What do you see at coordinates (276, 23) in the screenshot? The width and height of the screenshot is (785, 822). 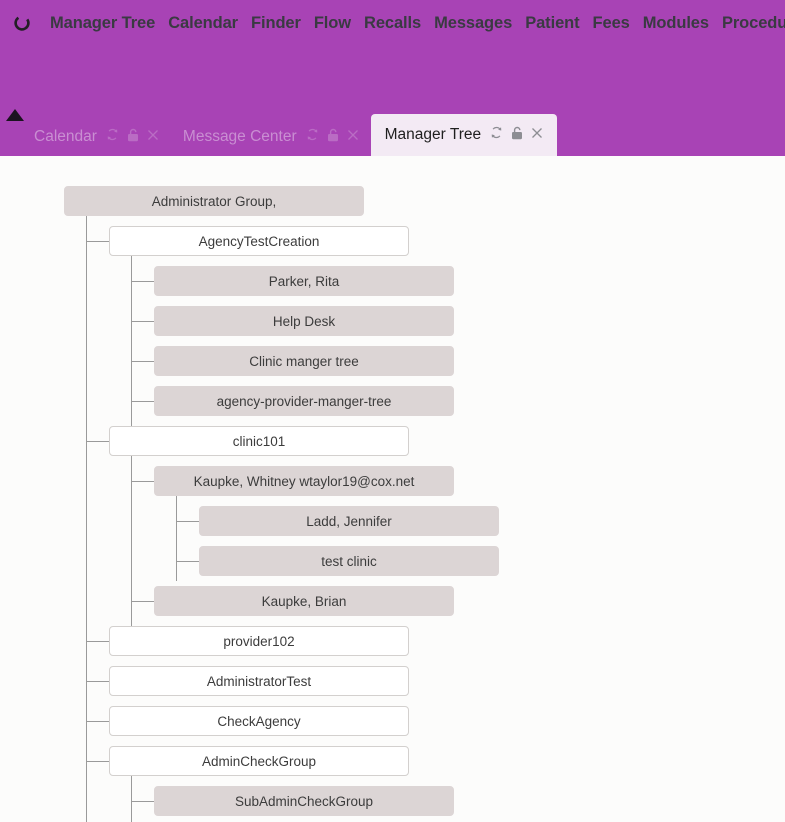 I see `menu-item-finder: Finder` at bounding box center [276, 23].